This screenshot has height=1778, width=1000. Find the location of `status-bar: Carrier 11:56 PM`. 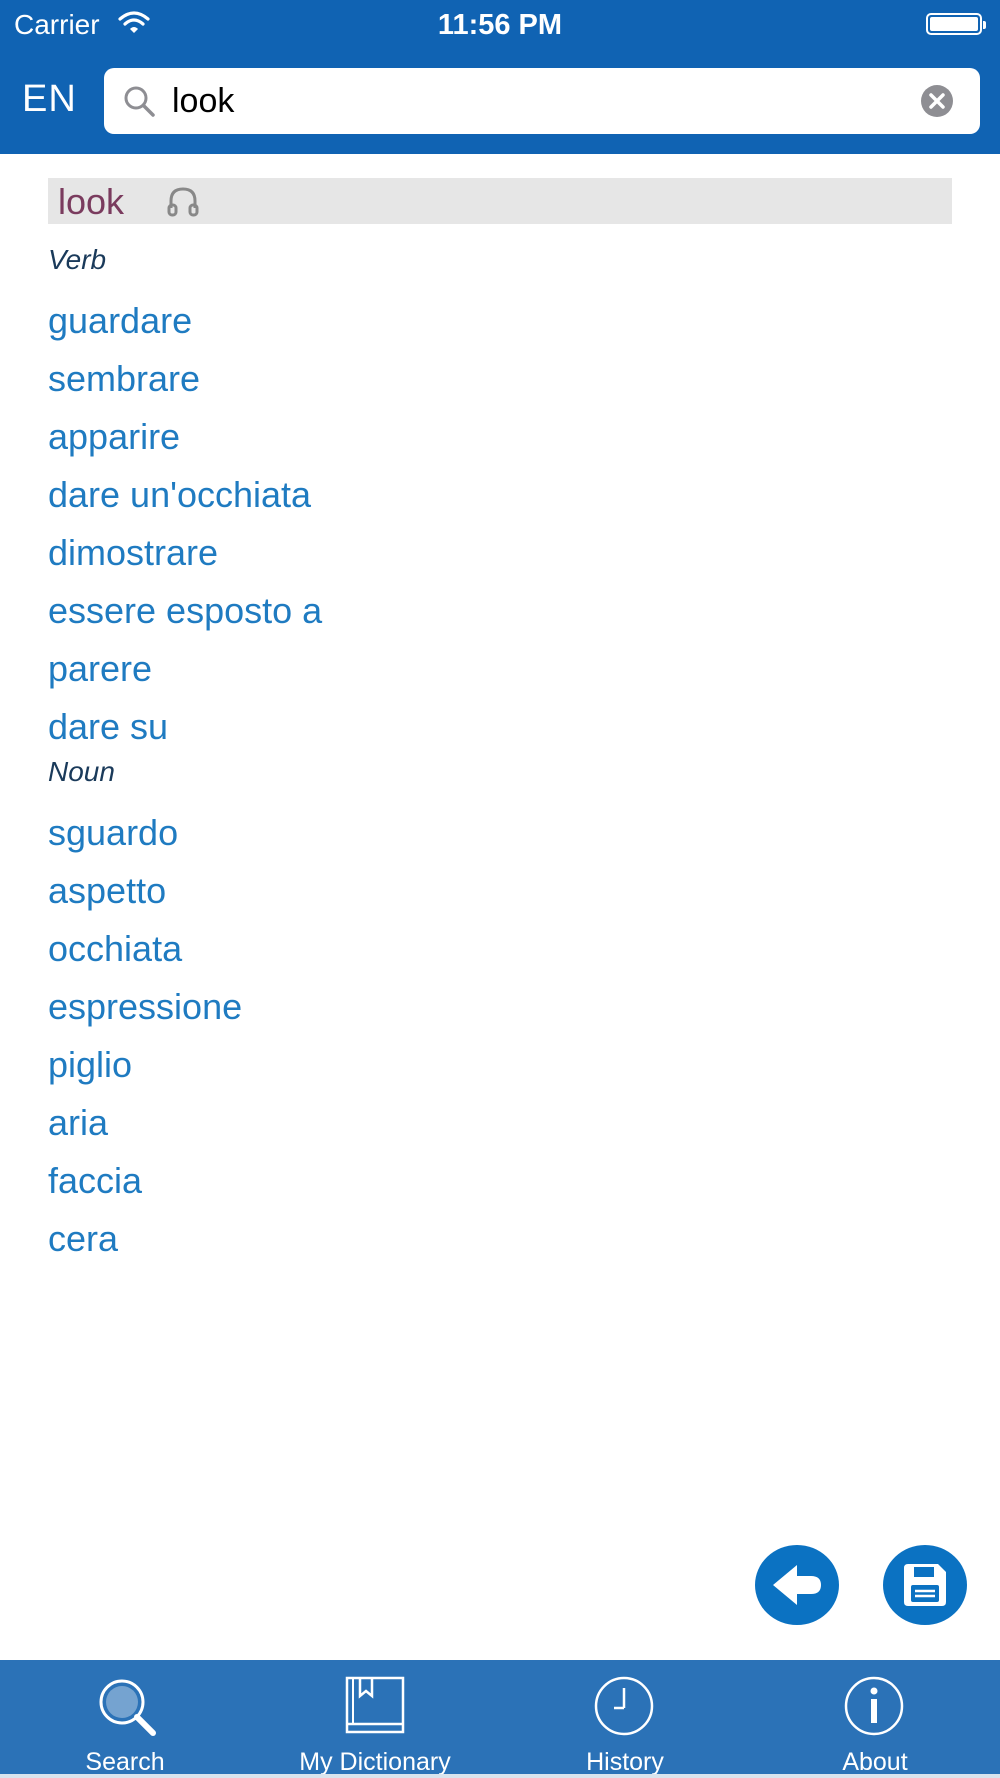

status-bar: Carrier 11:56 PM is located at coordinates (500, 26).